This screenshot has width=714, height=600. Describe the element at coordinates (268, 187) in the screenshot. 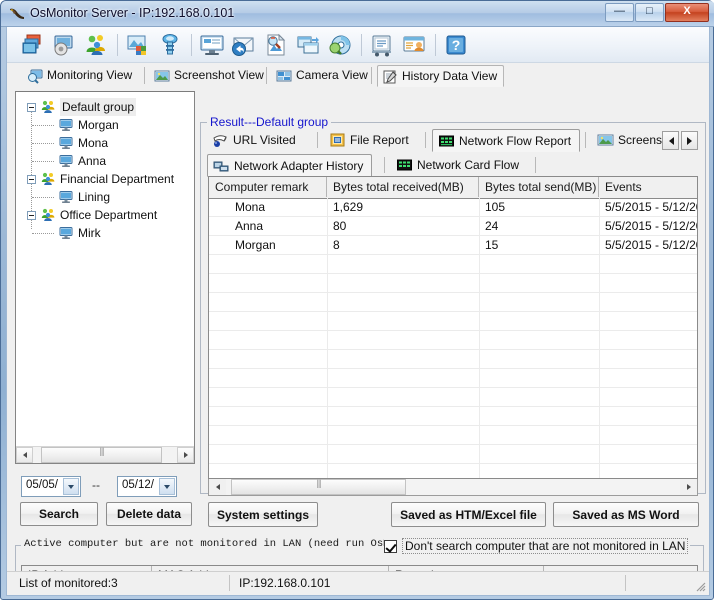

I see `column-header-computer-remark: Computer remark` at that location.